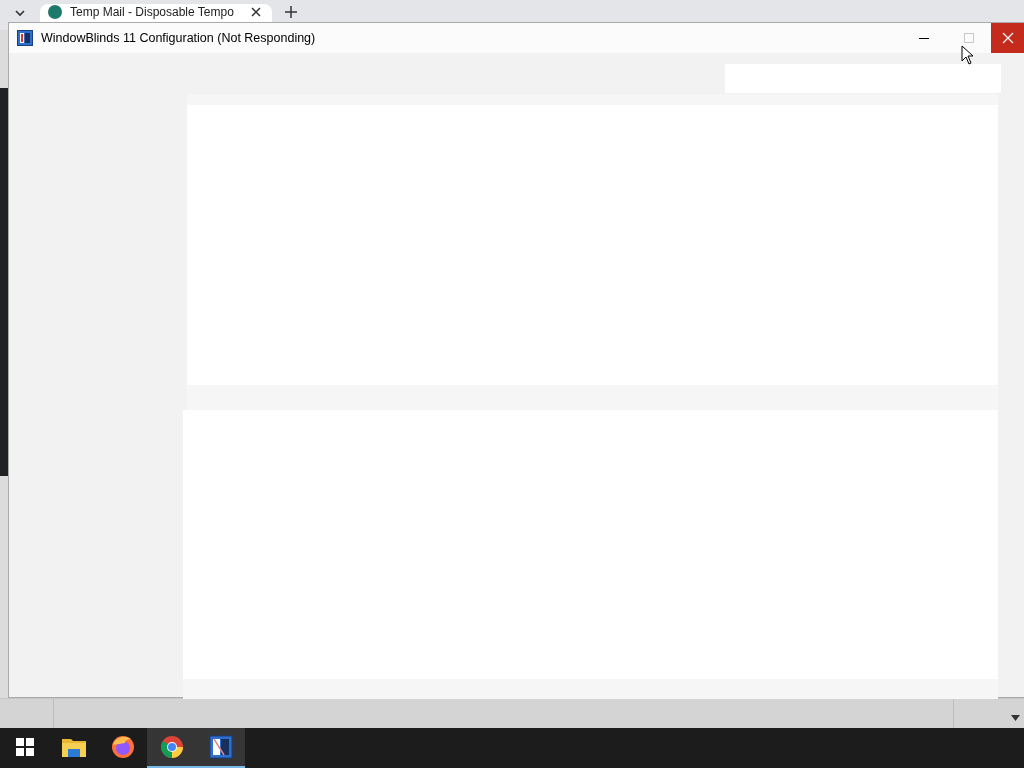  What do you see at coordinates (923, 38) in the screenshot?
I see `minimize-icon` at bounding box center [923, 38].